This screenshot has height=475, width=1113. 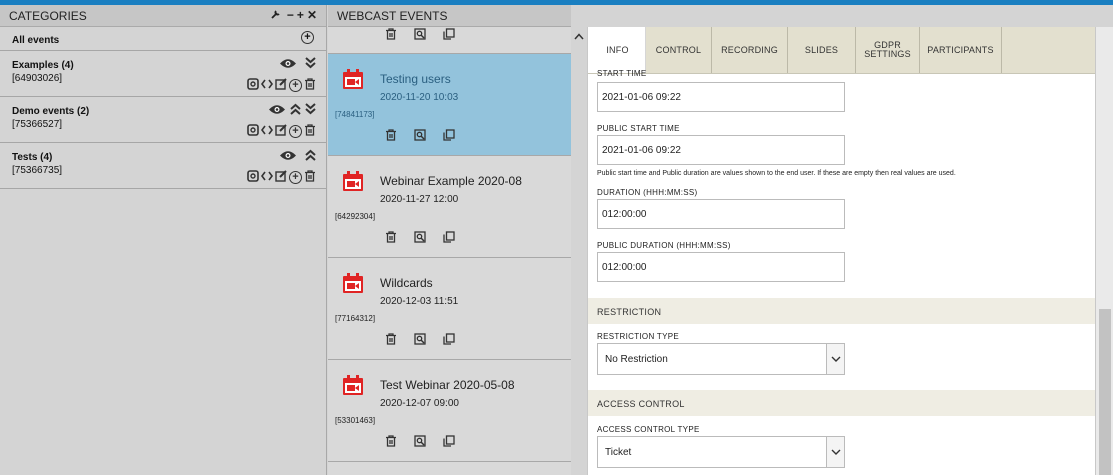 I want to click on start-time-input: 2021-01-06 09:22, so click(x=721, y=97).